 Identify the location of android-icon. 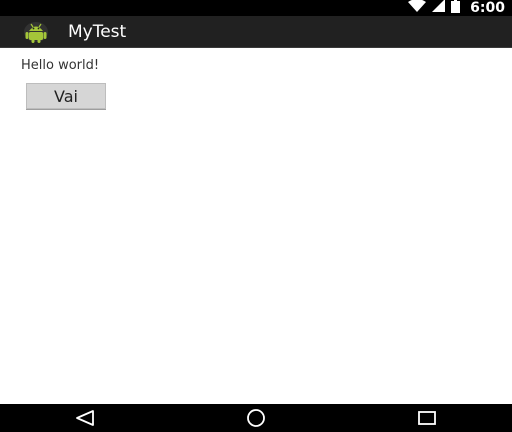
(36, 32).